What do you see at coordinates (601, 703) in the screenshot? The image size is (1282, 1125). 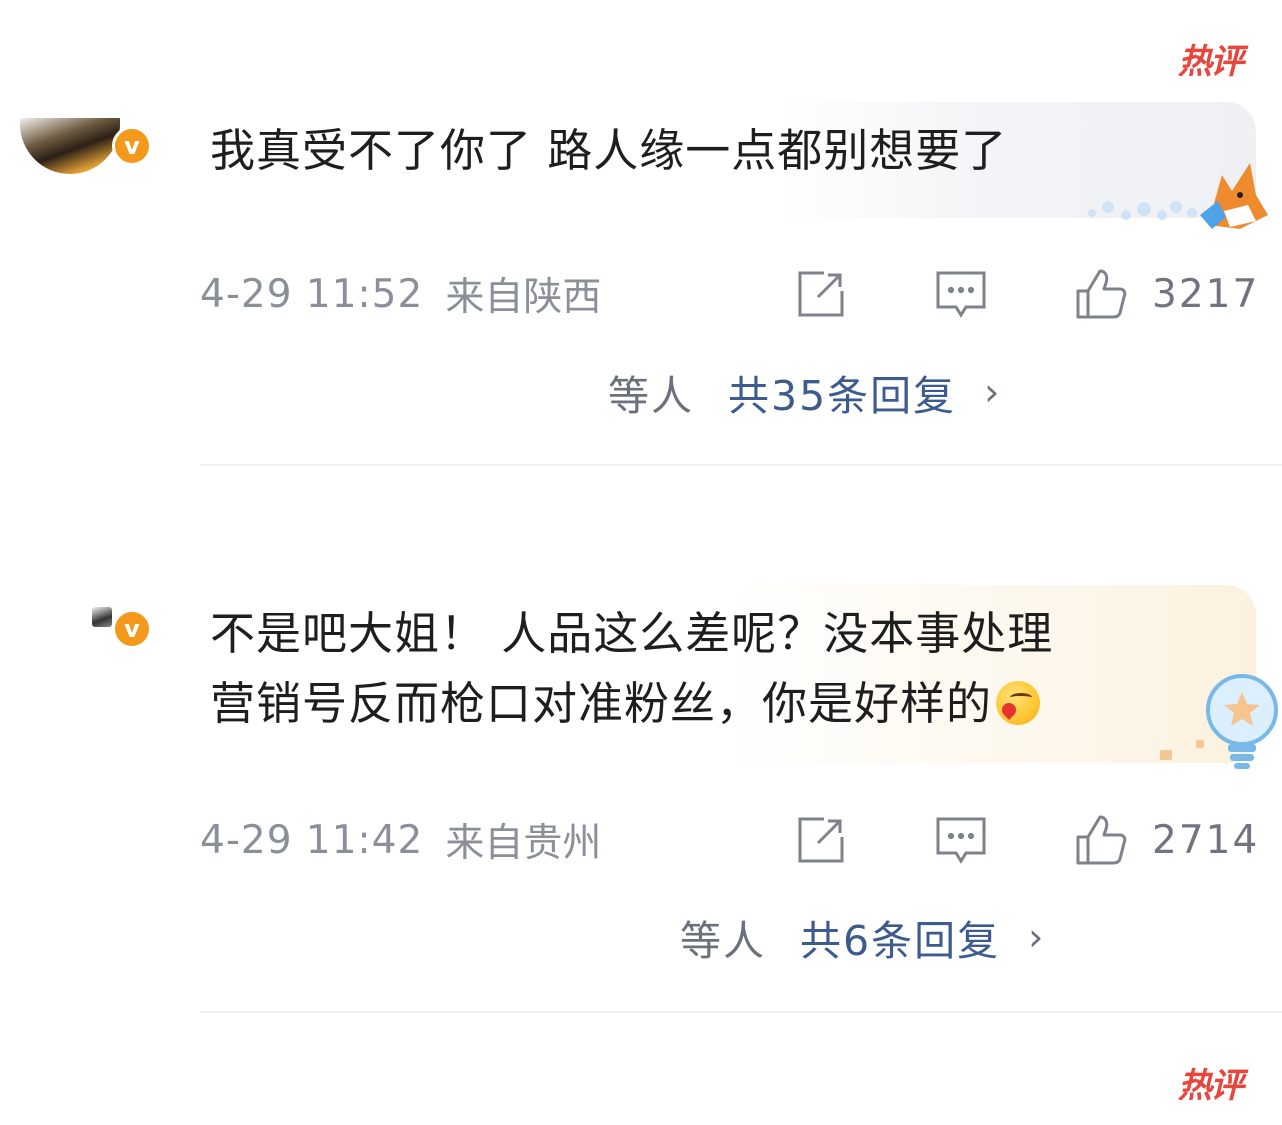 I see `comment-text-line: 营销号反而枪口对准粉丝，你是好样的` at bounding box center [601, 703].